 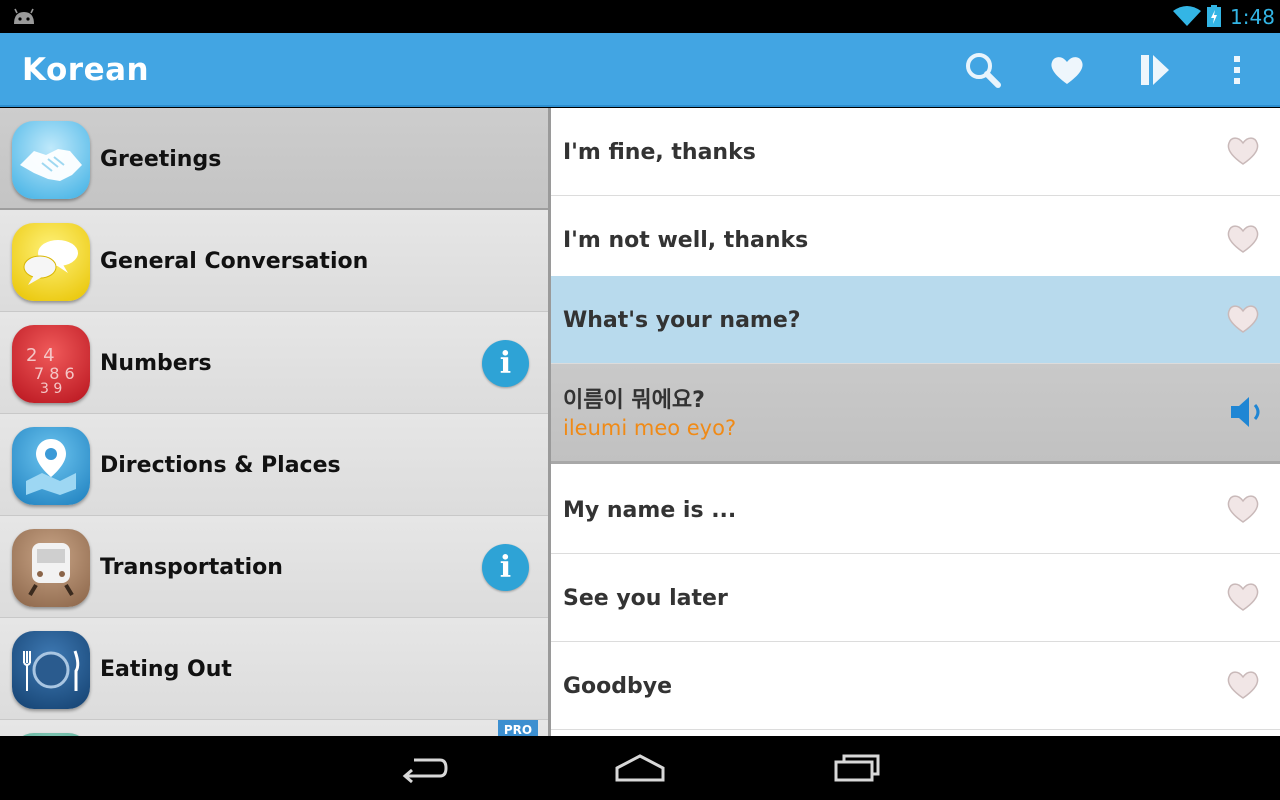 I want to click on phrase-row: I'm not well, thanks, so click(x=915, y=240).